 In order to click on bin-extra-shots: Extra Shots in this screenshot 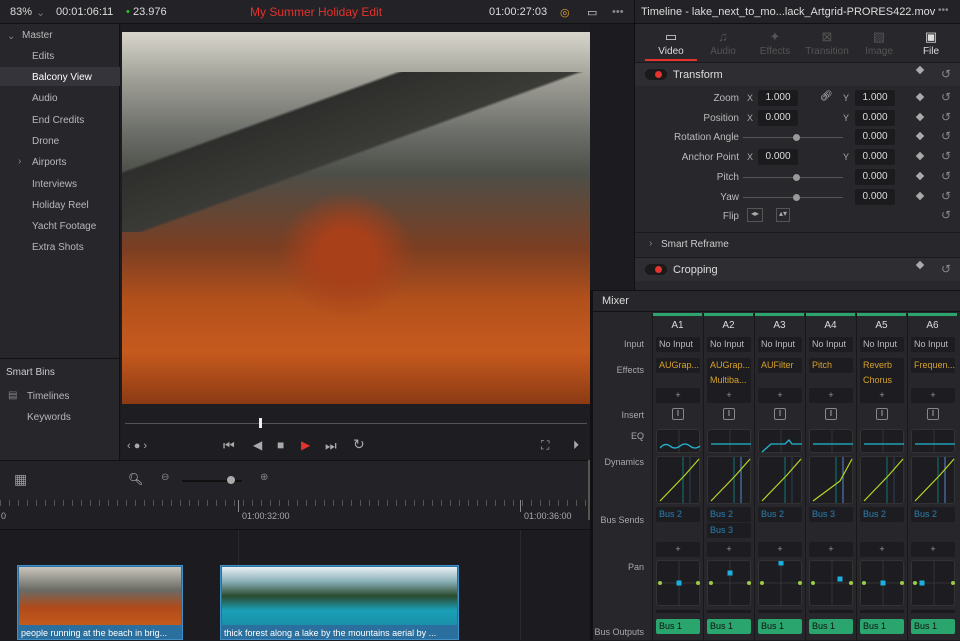, I will do `click(58, 247)`.